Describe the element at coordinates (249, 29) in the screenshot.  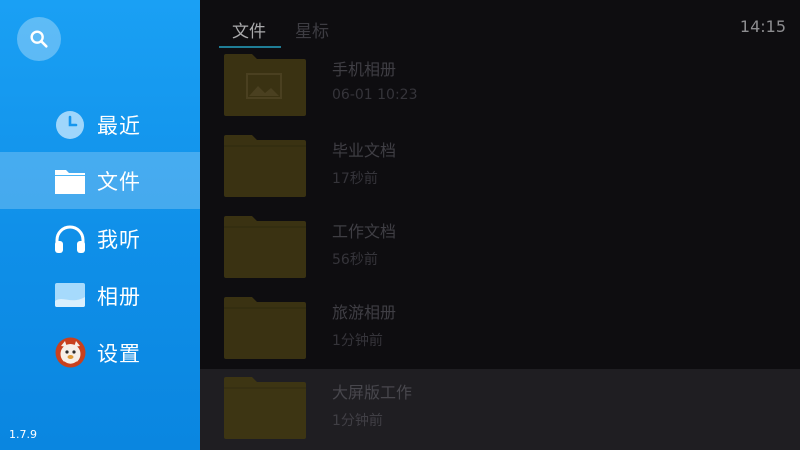
I see `tab-files: 文件` at that location.